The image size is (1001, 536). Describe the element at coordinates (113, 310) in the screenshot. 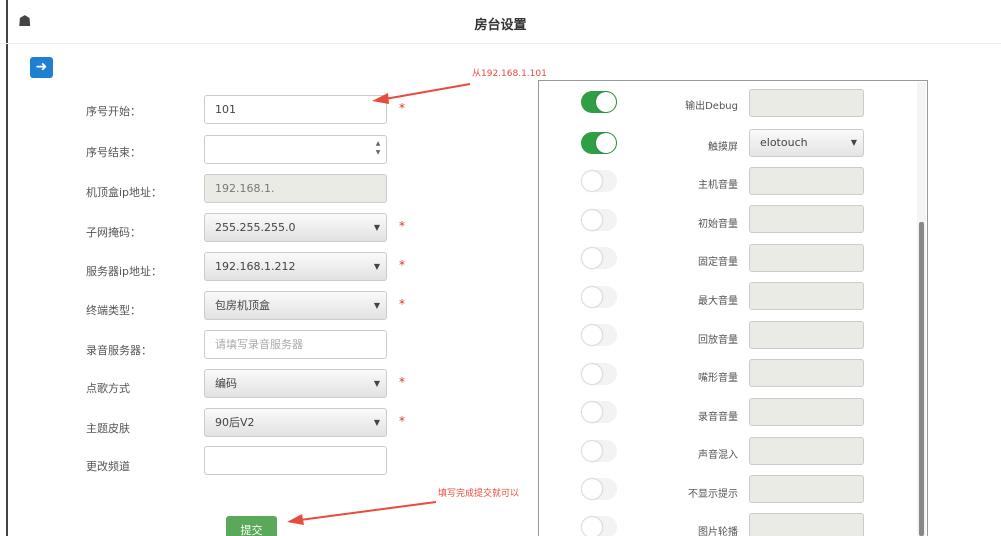

I see `field-label-terminal-type: 终端类型：` at that location.